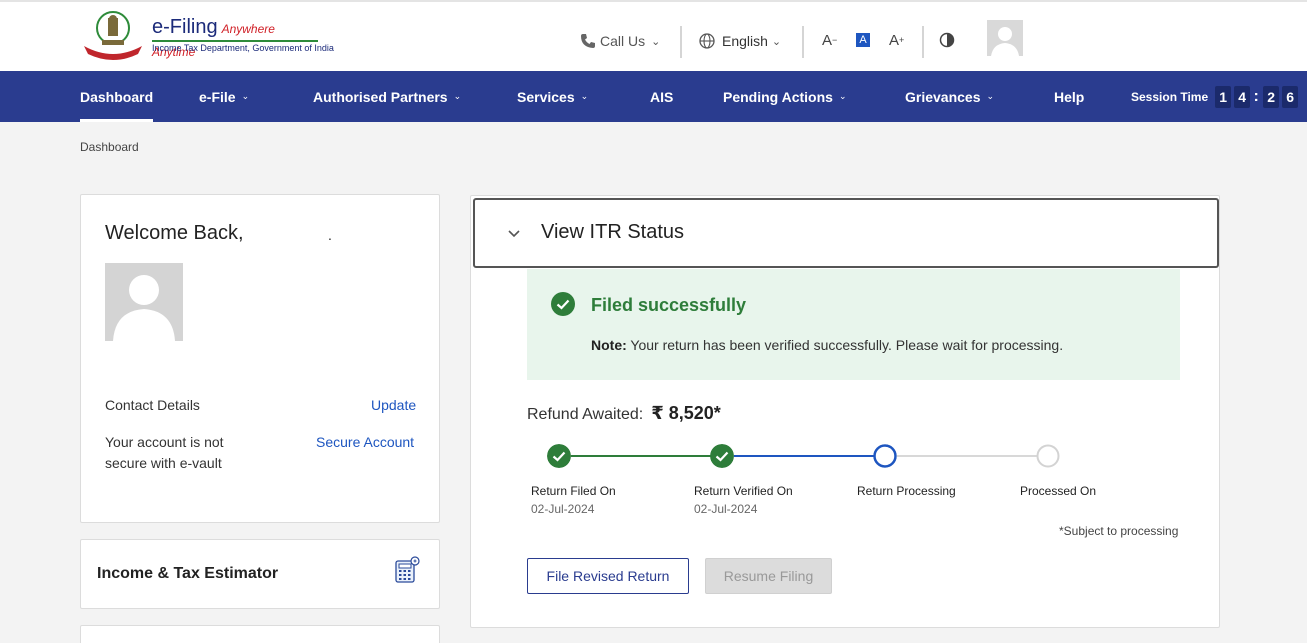 The height and width of the screenshot is (643, 1307). I want to click on globe-icon, so click(707, 41).